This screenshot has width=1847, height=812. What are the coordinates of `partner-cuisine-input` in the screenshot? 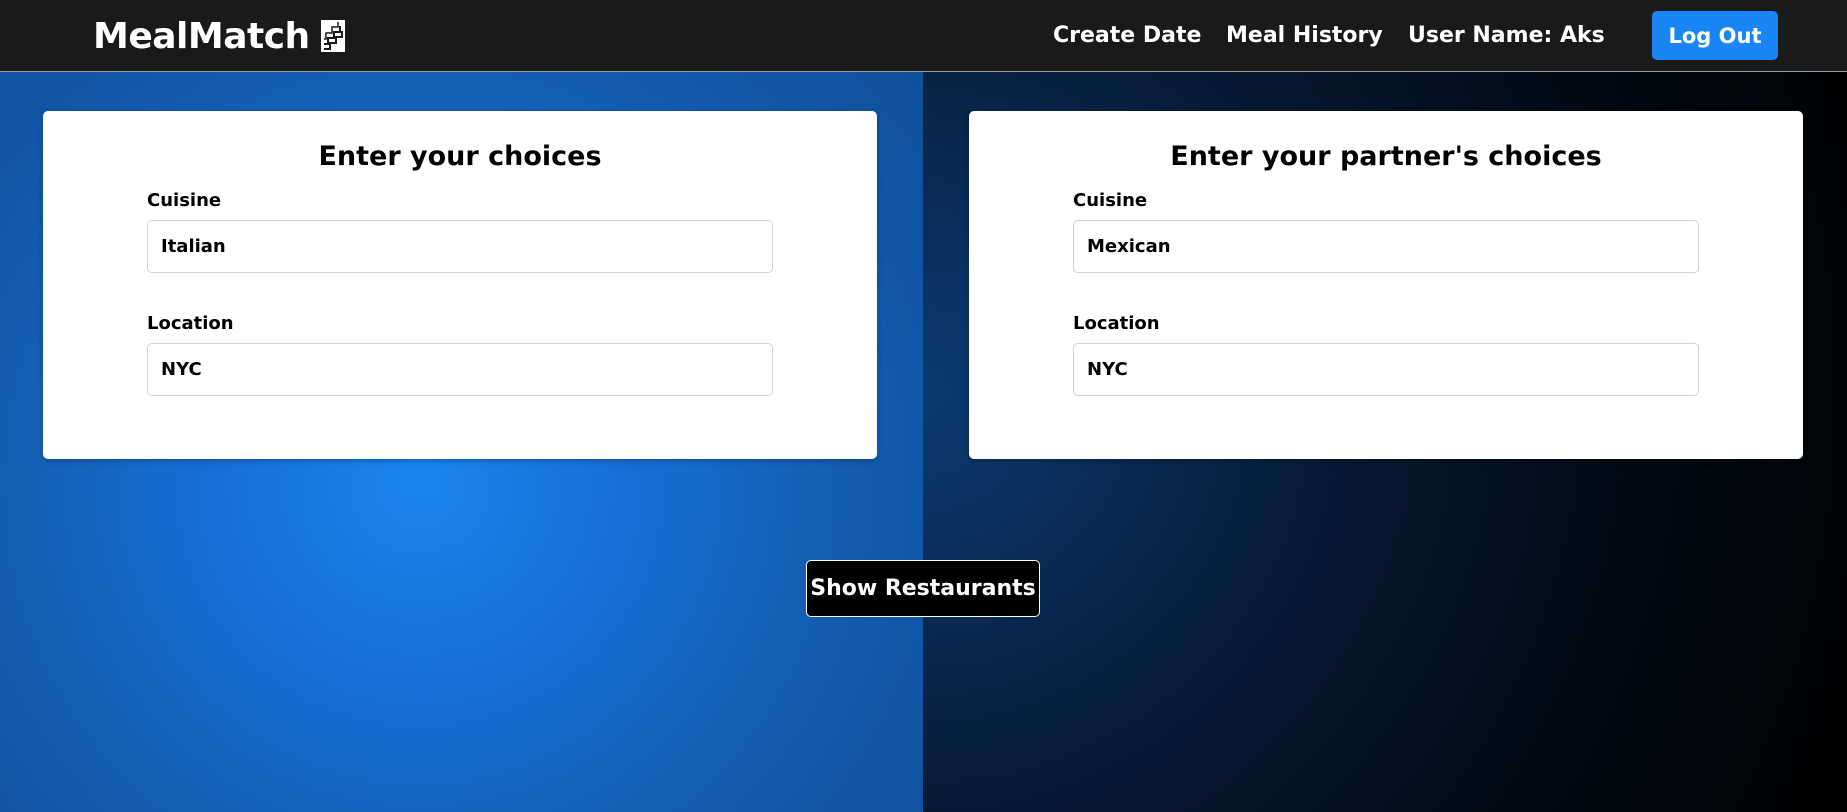 It's located at (1386, 246).